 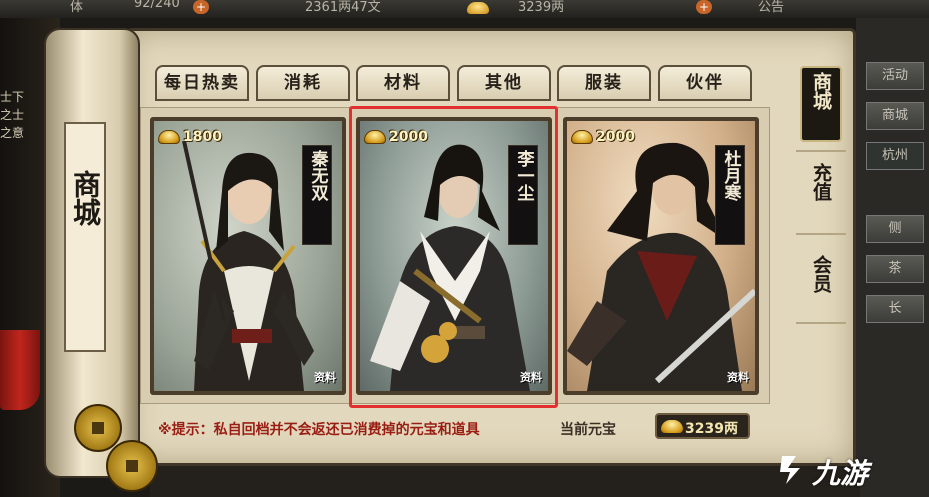 What do you see at coordinates (201, 7) in the screenshot?
I see `add-stamina-icon: +` at bounding box center [201, 7].